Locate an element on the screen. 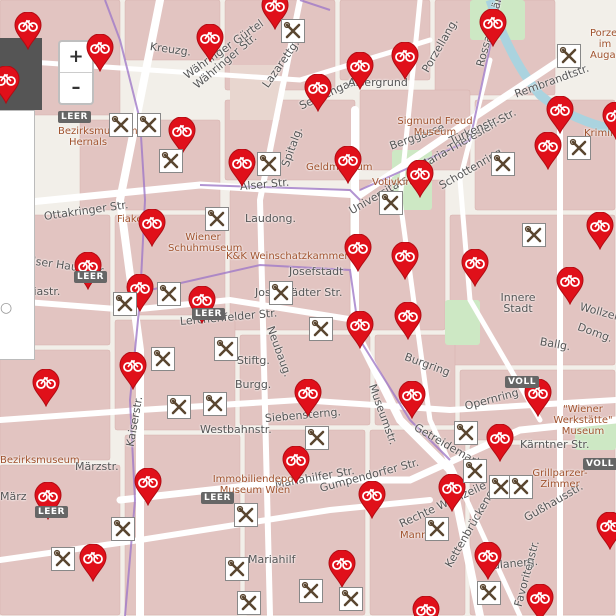 Image resolution: width=616 pixels, height=616 pixels. street-label: Westbahnstr. is located at coordinates (236, 429).